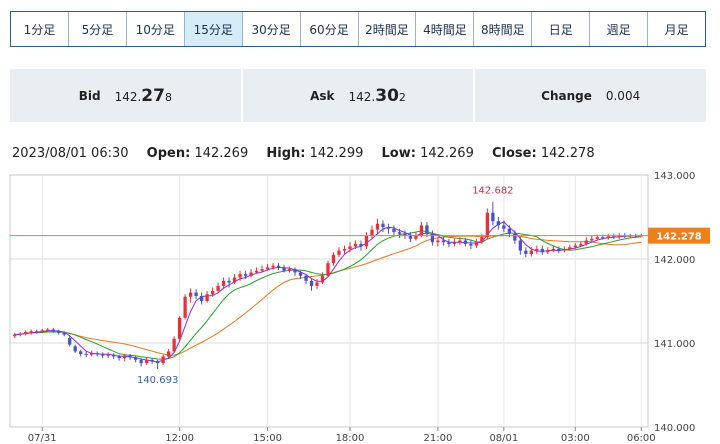  What do you see at coordinates (679, 237) in the screenshot?
I see `current-price-label: 142.278` at bounding box center [679, 237].